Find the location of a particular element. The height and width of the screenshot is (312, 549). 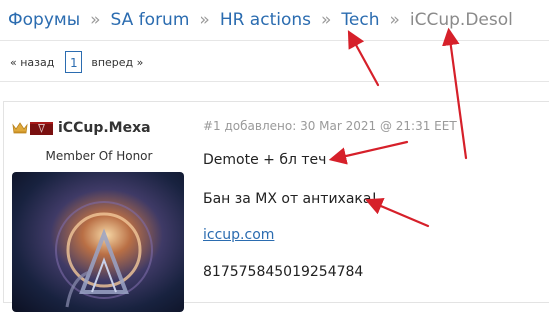

pagination: « назад 1 вперед » is located at coordinates (76, 62).